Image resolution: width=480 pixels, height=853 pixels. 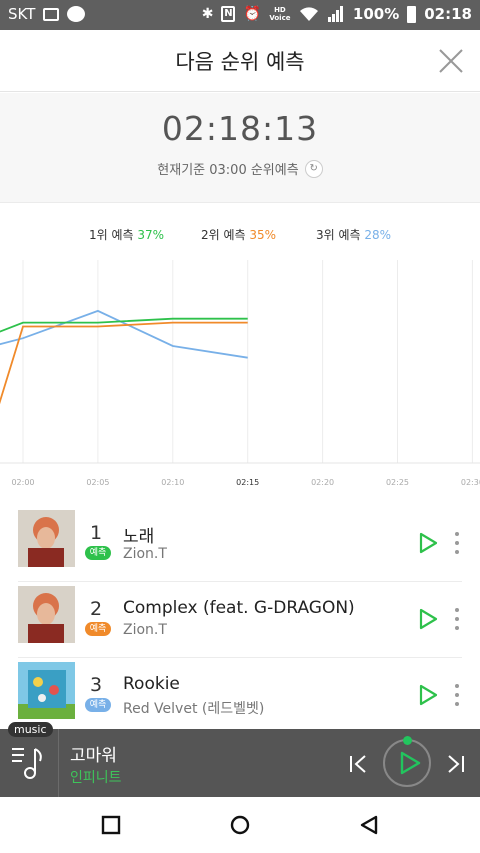 I want to click on countdown-subtitle: 현재기준 03:00 순위예측, so click(x=228, y=170).